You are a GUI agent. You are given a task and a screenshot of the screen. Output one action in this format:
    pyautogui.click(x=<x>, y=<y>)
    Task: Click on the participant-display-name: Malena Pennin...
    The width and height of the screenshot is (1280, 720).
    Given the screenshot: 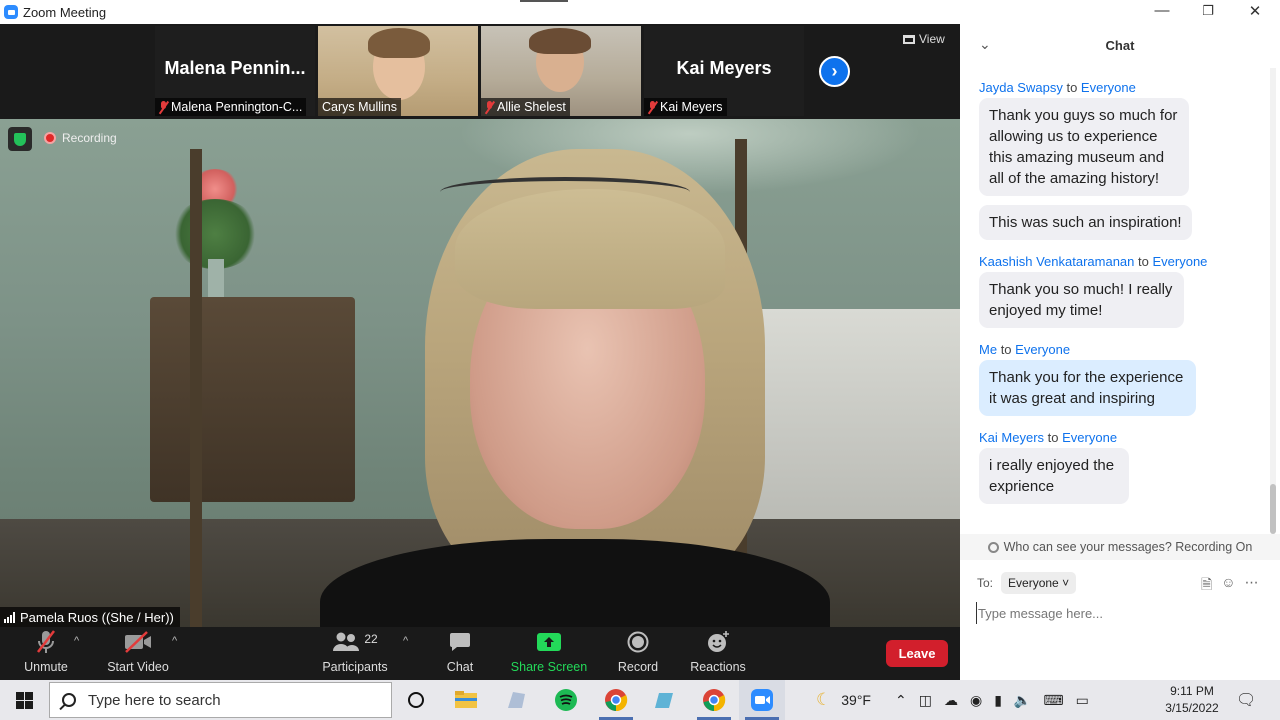 What is the action you would take?
    pyautogui.click(x=235, y=68)
    